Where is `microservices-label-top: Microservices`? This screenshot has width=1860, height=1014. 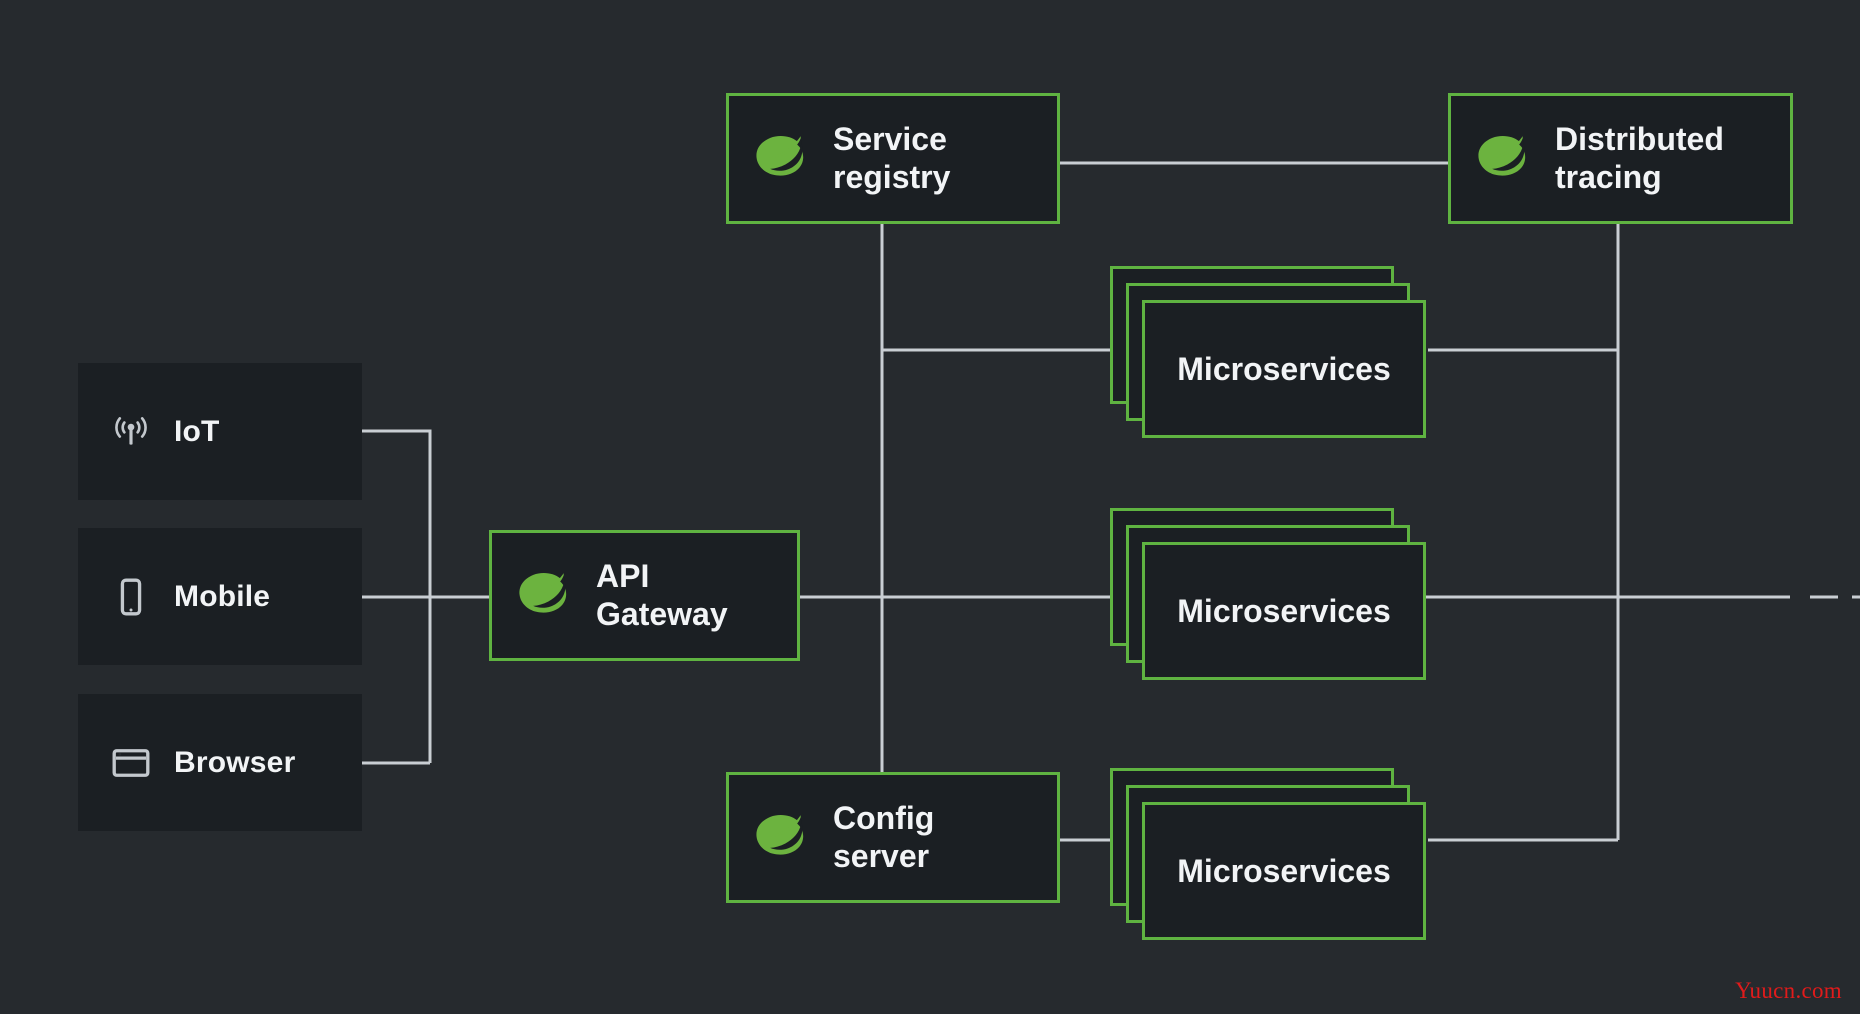 microservices-label-top: Microservices is located at coordinates (1284, 368).